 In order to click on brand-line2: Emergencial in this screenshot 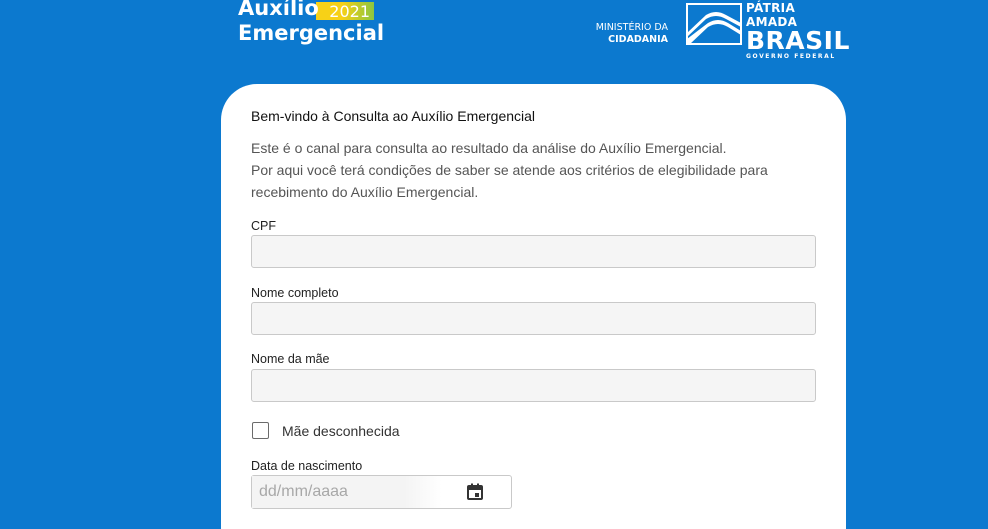, I will do `click(311, 33)`.